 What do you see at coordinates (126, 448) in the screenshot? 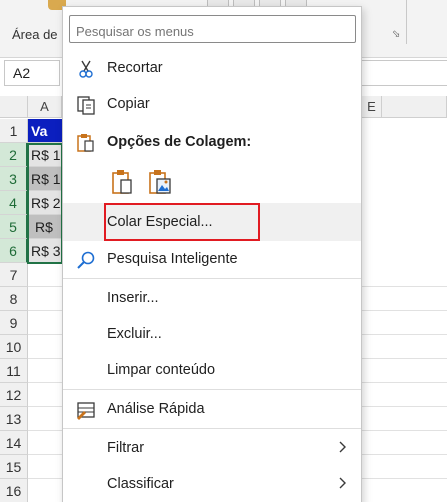
I see `menu-item-label: Filtrar` at bounding box center [126, 448].